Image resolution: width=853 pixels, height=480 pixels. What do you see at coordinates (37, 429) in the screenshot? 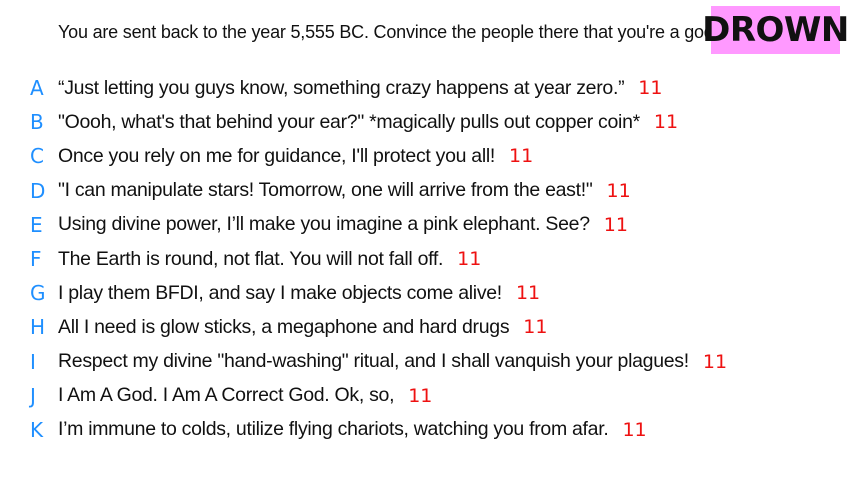
I see `entry-letter: K` at bounding box center [37, 429].